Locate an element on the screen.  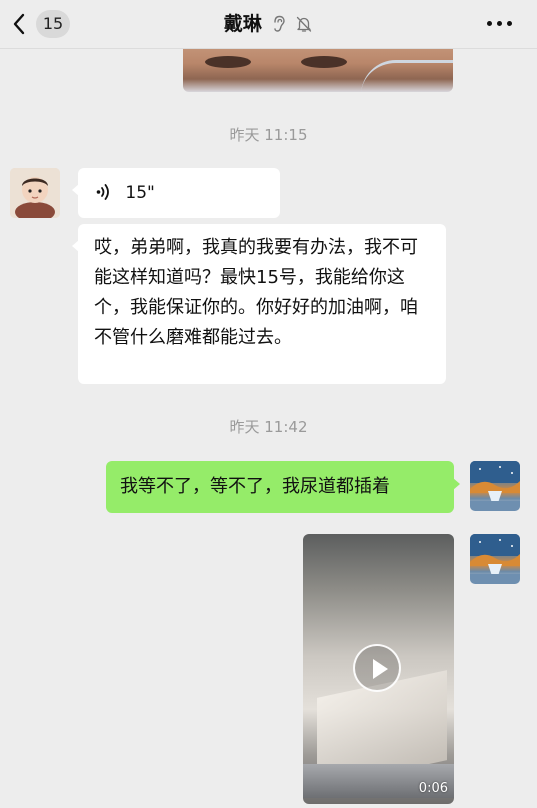
message-timestamp: 昨天 11:15 is located at coordinates (268, 135).